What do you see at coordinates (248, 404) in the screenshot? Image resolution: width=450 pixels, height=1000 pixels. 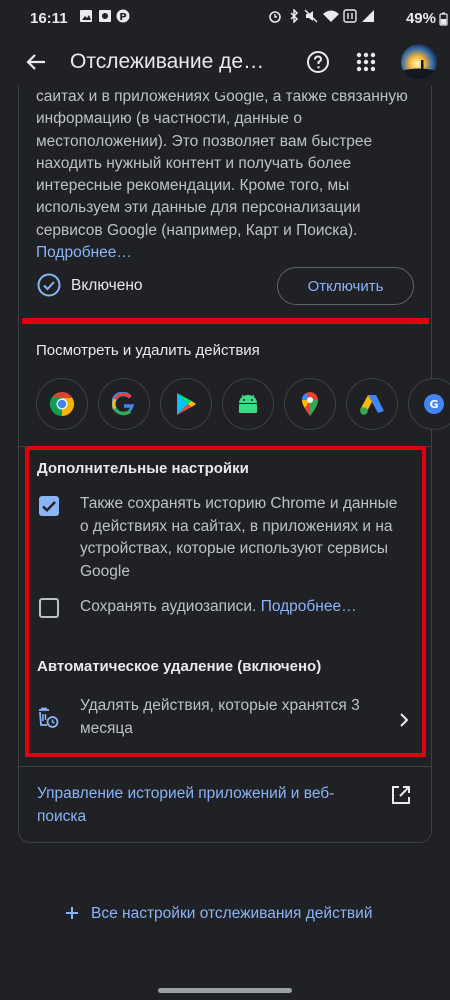 I see `android-icon` at bounding box center [248, 404].